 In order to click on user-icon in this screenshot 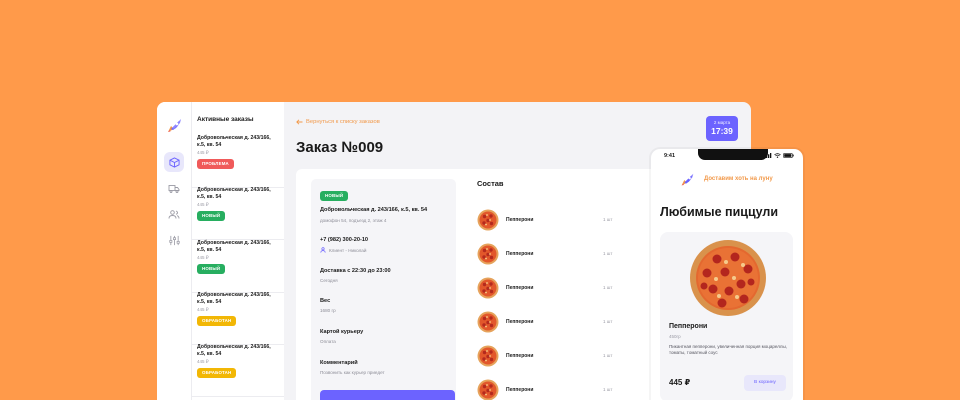, I will do `click(323, 250)`.